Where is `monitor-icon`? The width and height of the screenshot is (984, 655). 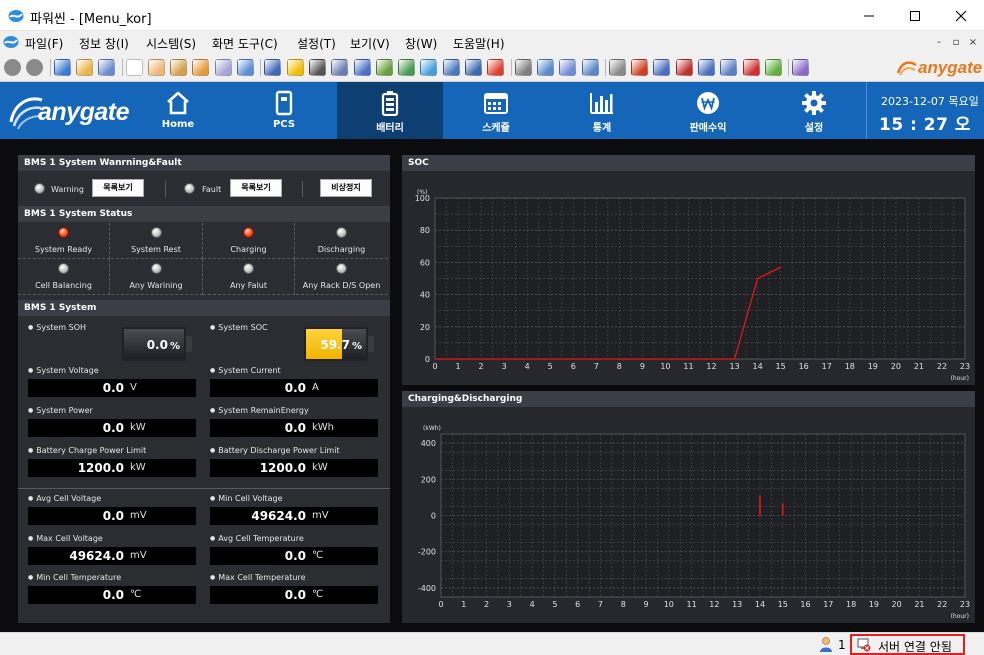 monitor-icon is located at coordinates (317, 67).